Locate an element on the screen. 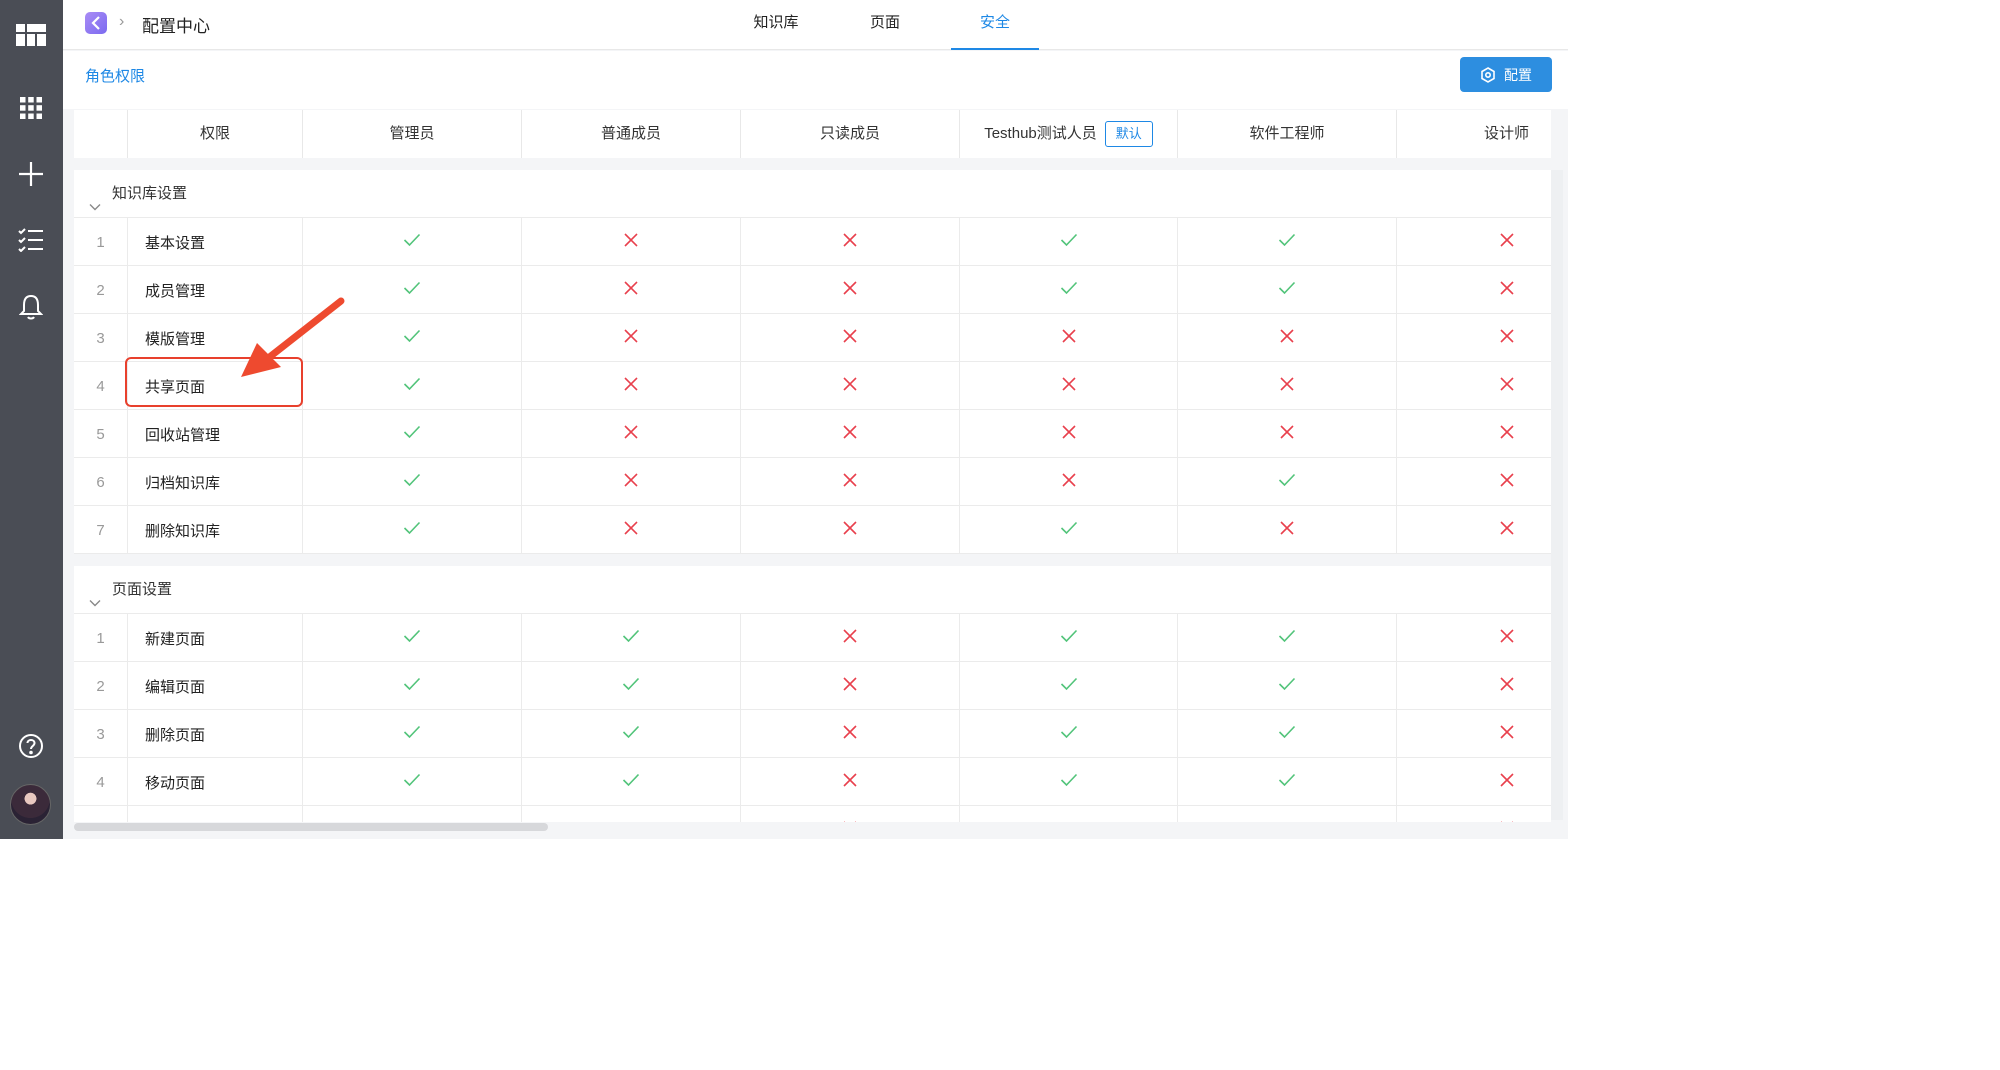  section-header: 页面设置 is located at coordinates (812, 590).